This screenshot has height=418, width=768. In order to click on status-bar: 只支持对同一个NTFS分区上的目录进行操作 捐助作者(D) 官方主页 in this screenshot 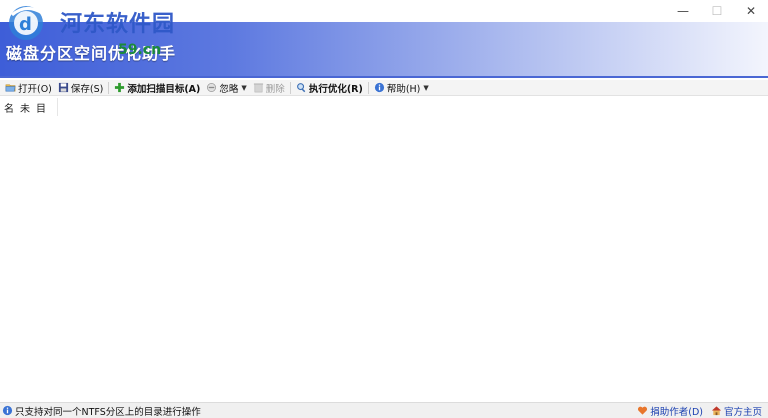, I will do `click(384, 410)`.